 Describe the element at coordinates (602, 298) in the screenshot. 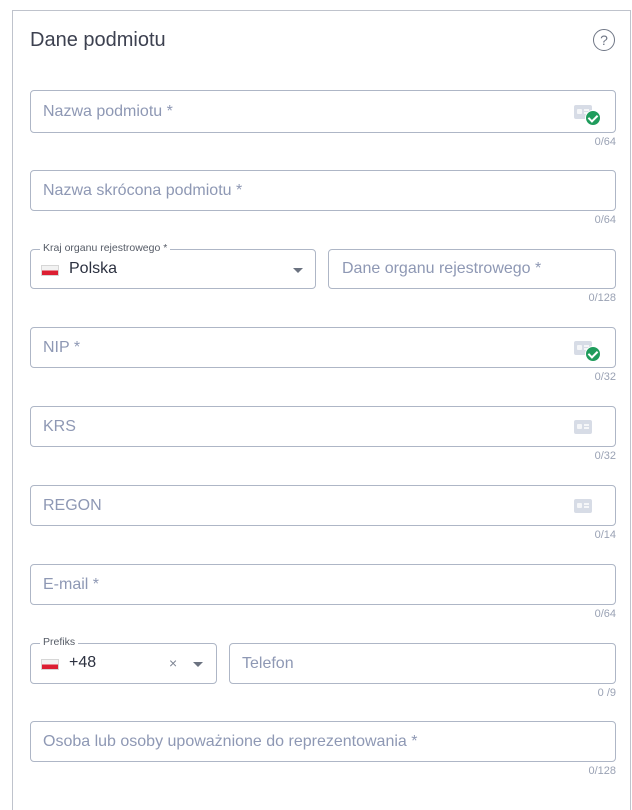

I see `registry-data-counter: 0/128` at that location.